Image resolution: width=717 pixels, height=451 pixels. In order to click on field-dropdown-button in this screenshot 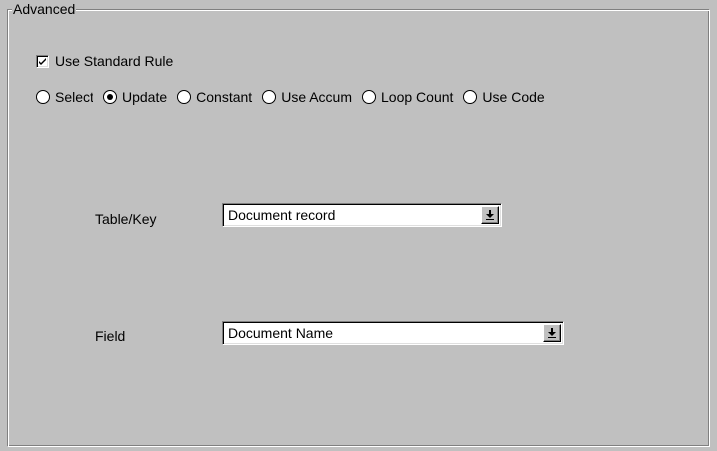, I will do `click(552, 333)`.